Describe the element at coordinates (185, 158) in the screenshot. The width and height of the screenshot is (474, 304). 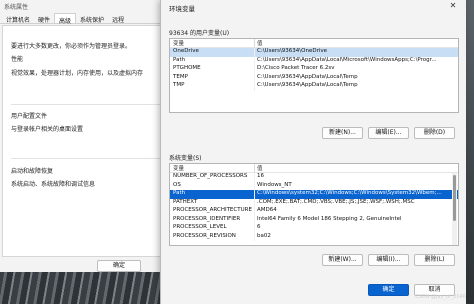
I see `system-variables-label: 系统变量(S)` at that location.